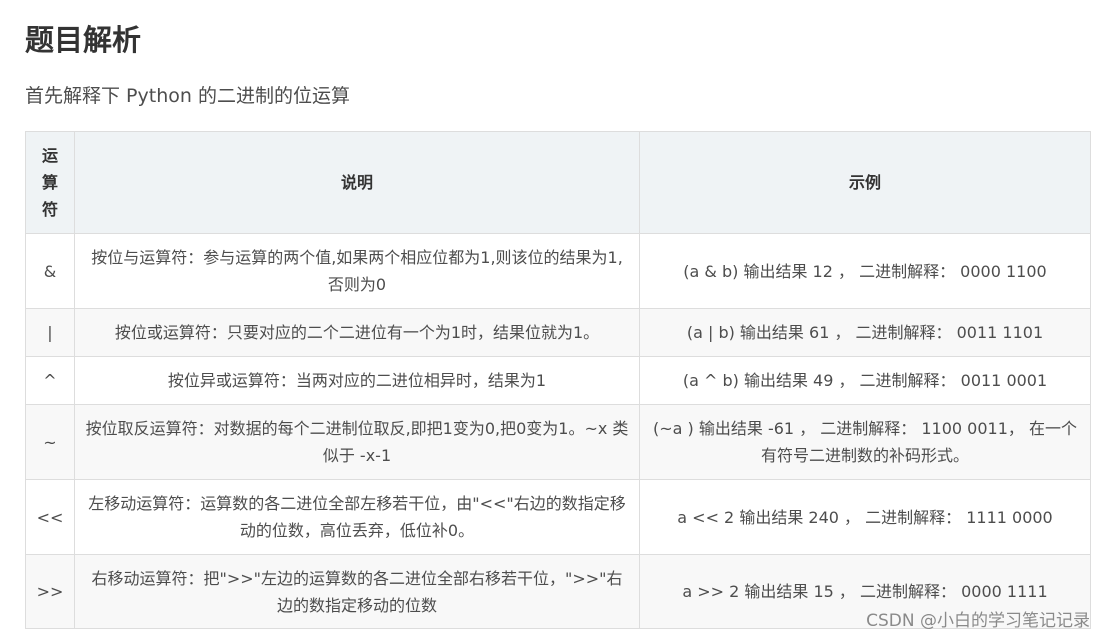 Image resolution: width=1106 pixels, height=639 pixels. I want to click on operator-cell: &, so click(50, 271).